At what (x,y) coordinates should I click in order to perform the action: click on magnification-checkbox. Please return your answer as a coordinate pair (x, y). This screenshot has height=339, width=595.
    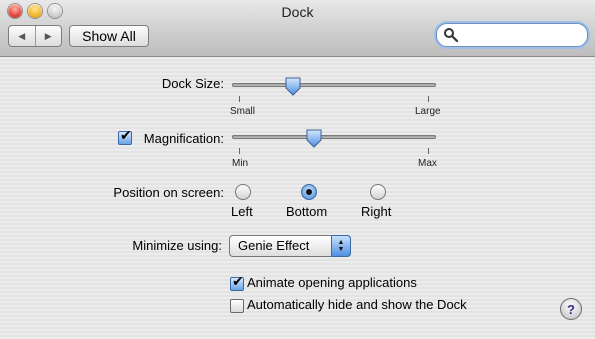
    Looking at the image, I should click on (125, 136).